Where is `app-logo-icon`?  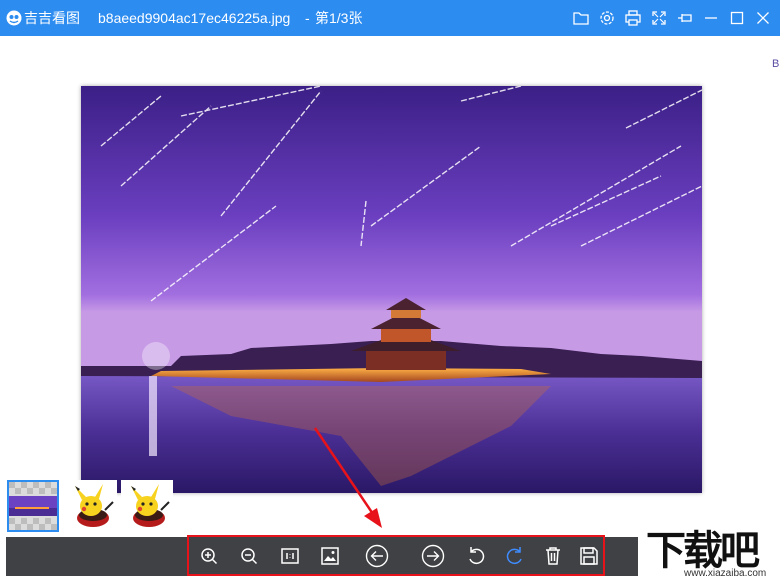 app-logo-icon is located at coordinates (14, 18).